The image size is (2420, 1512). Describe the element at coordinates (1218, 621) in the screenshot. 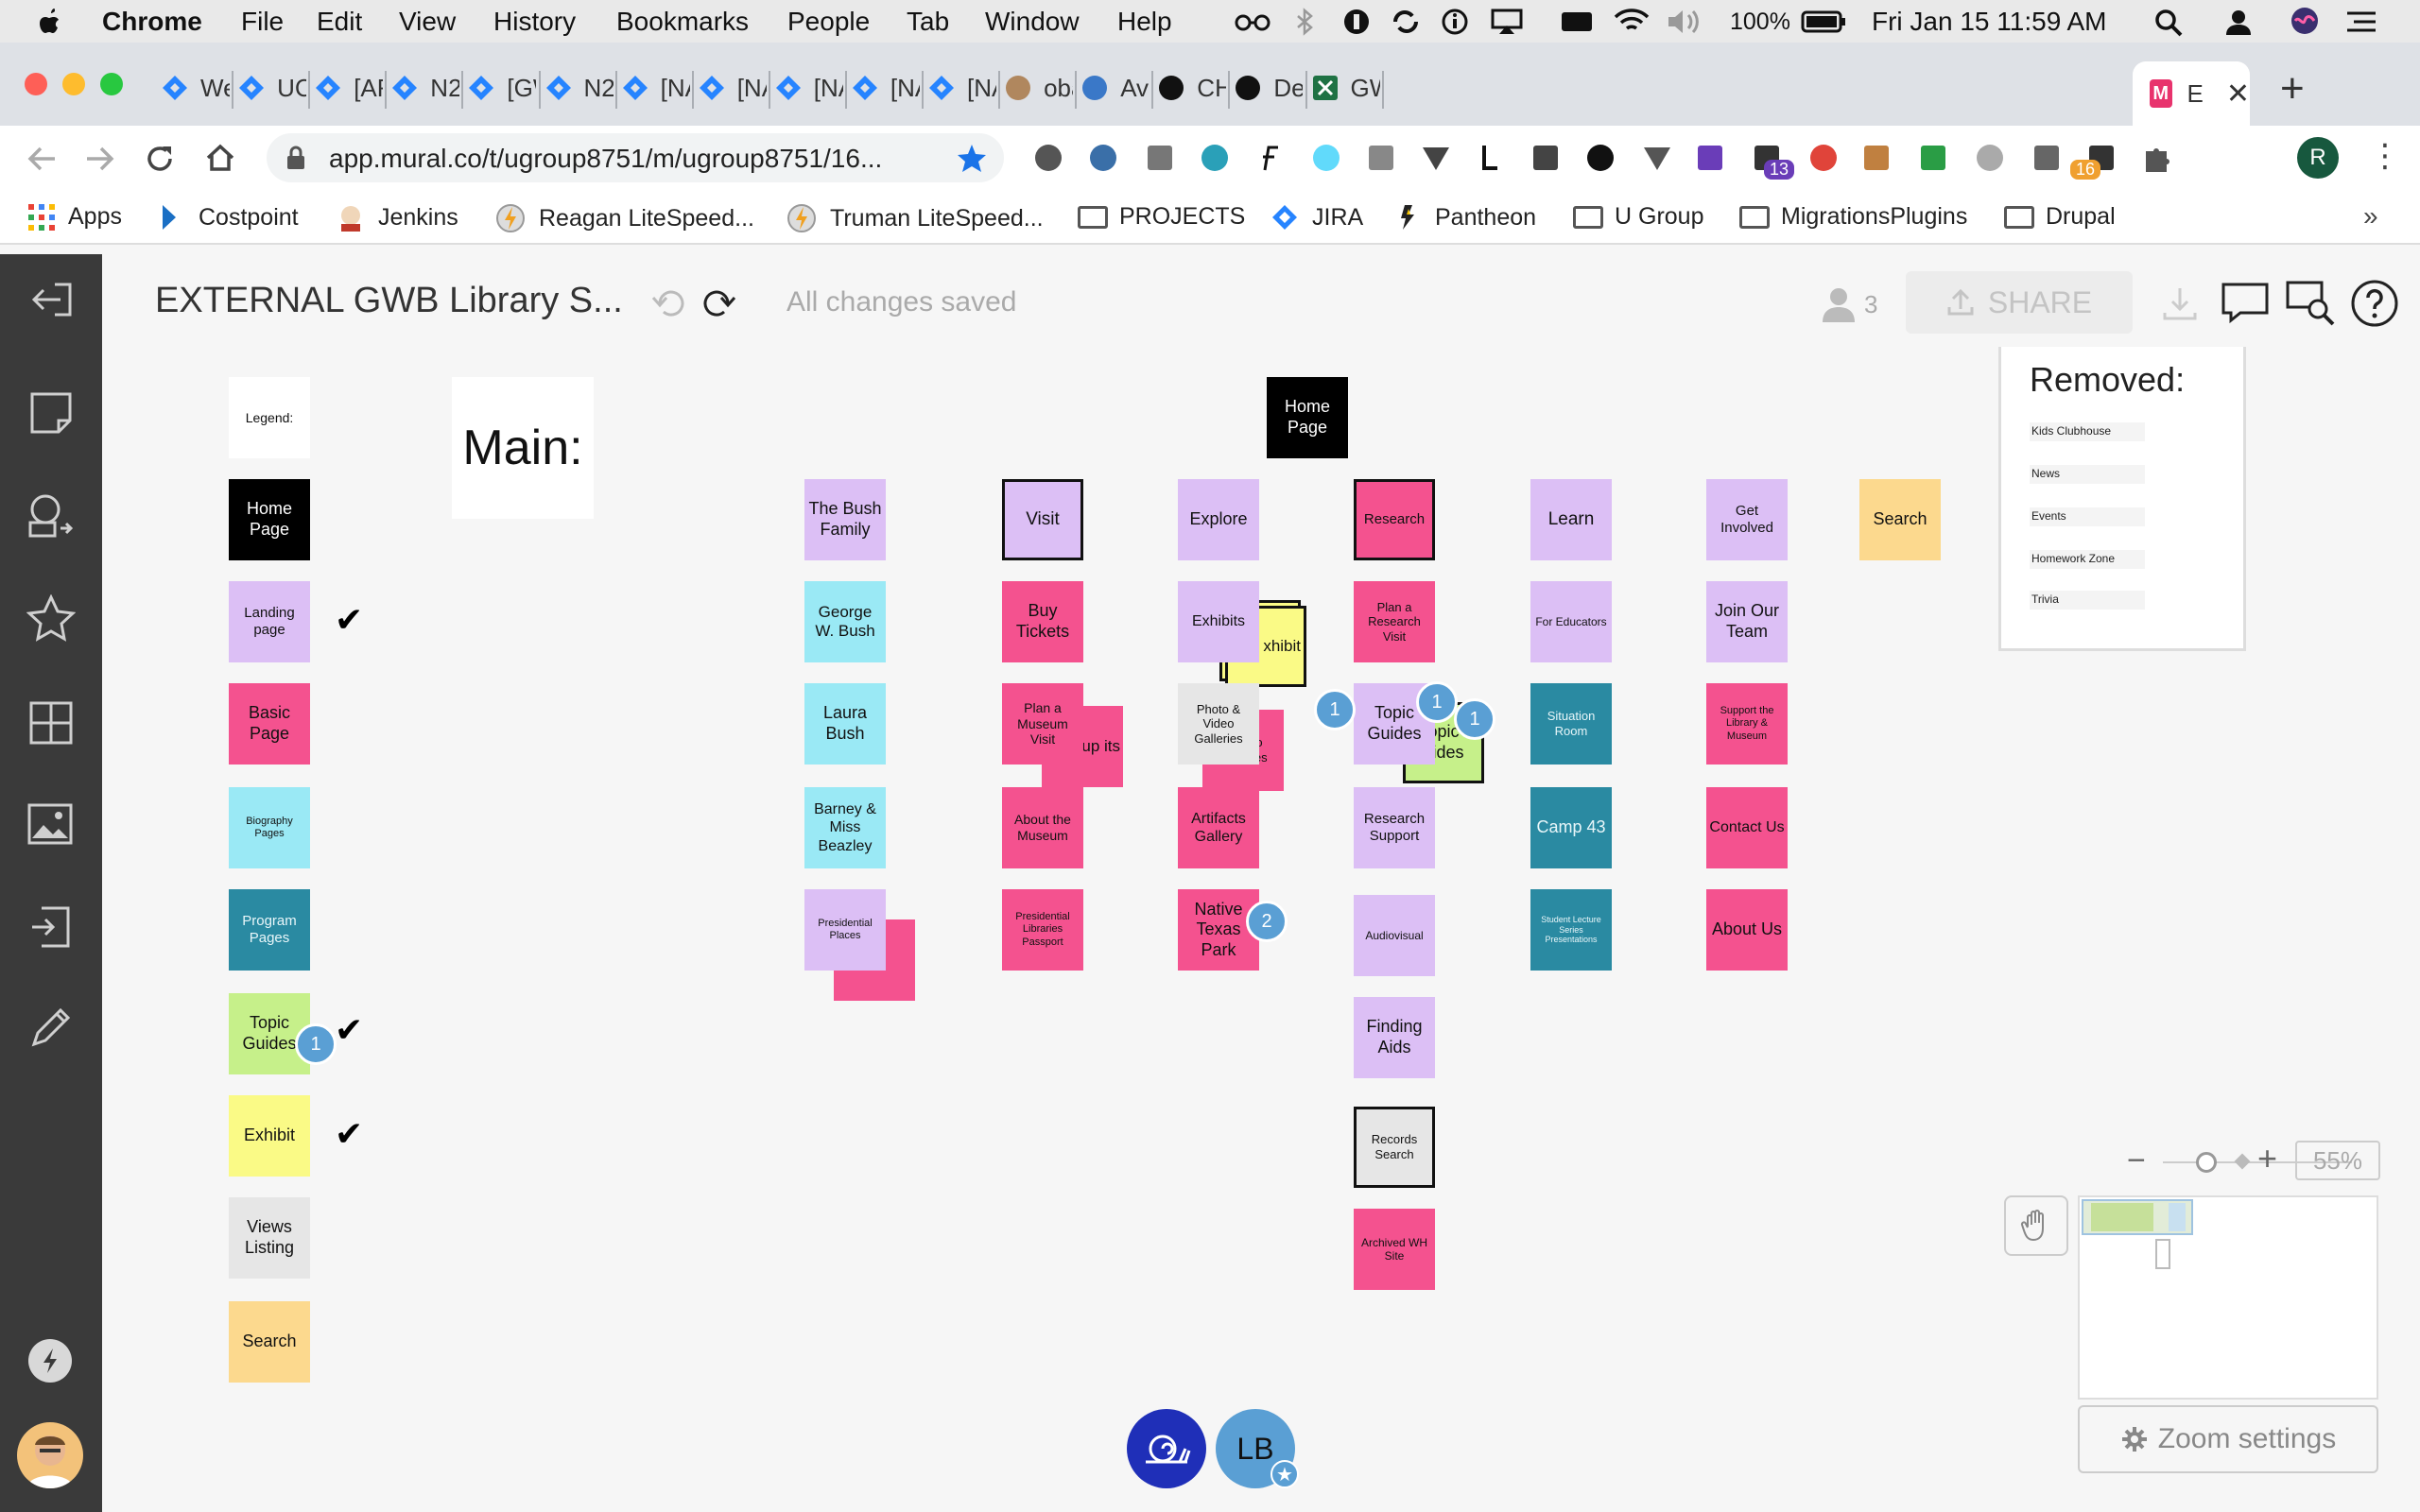

I see `sticky-exhibits: Exhibits` at that location.